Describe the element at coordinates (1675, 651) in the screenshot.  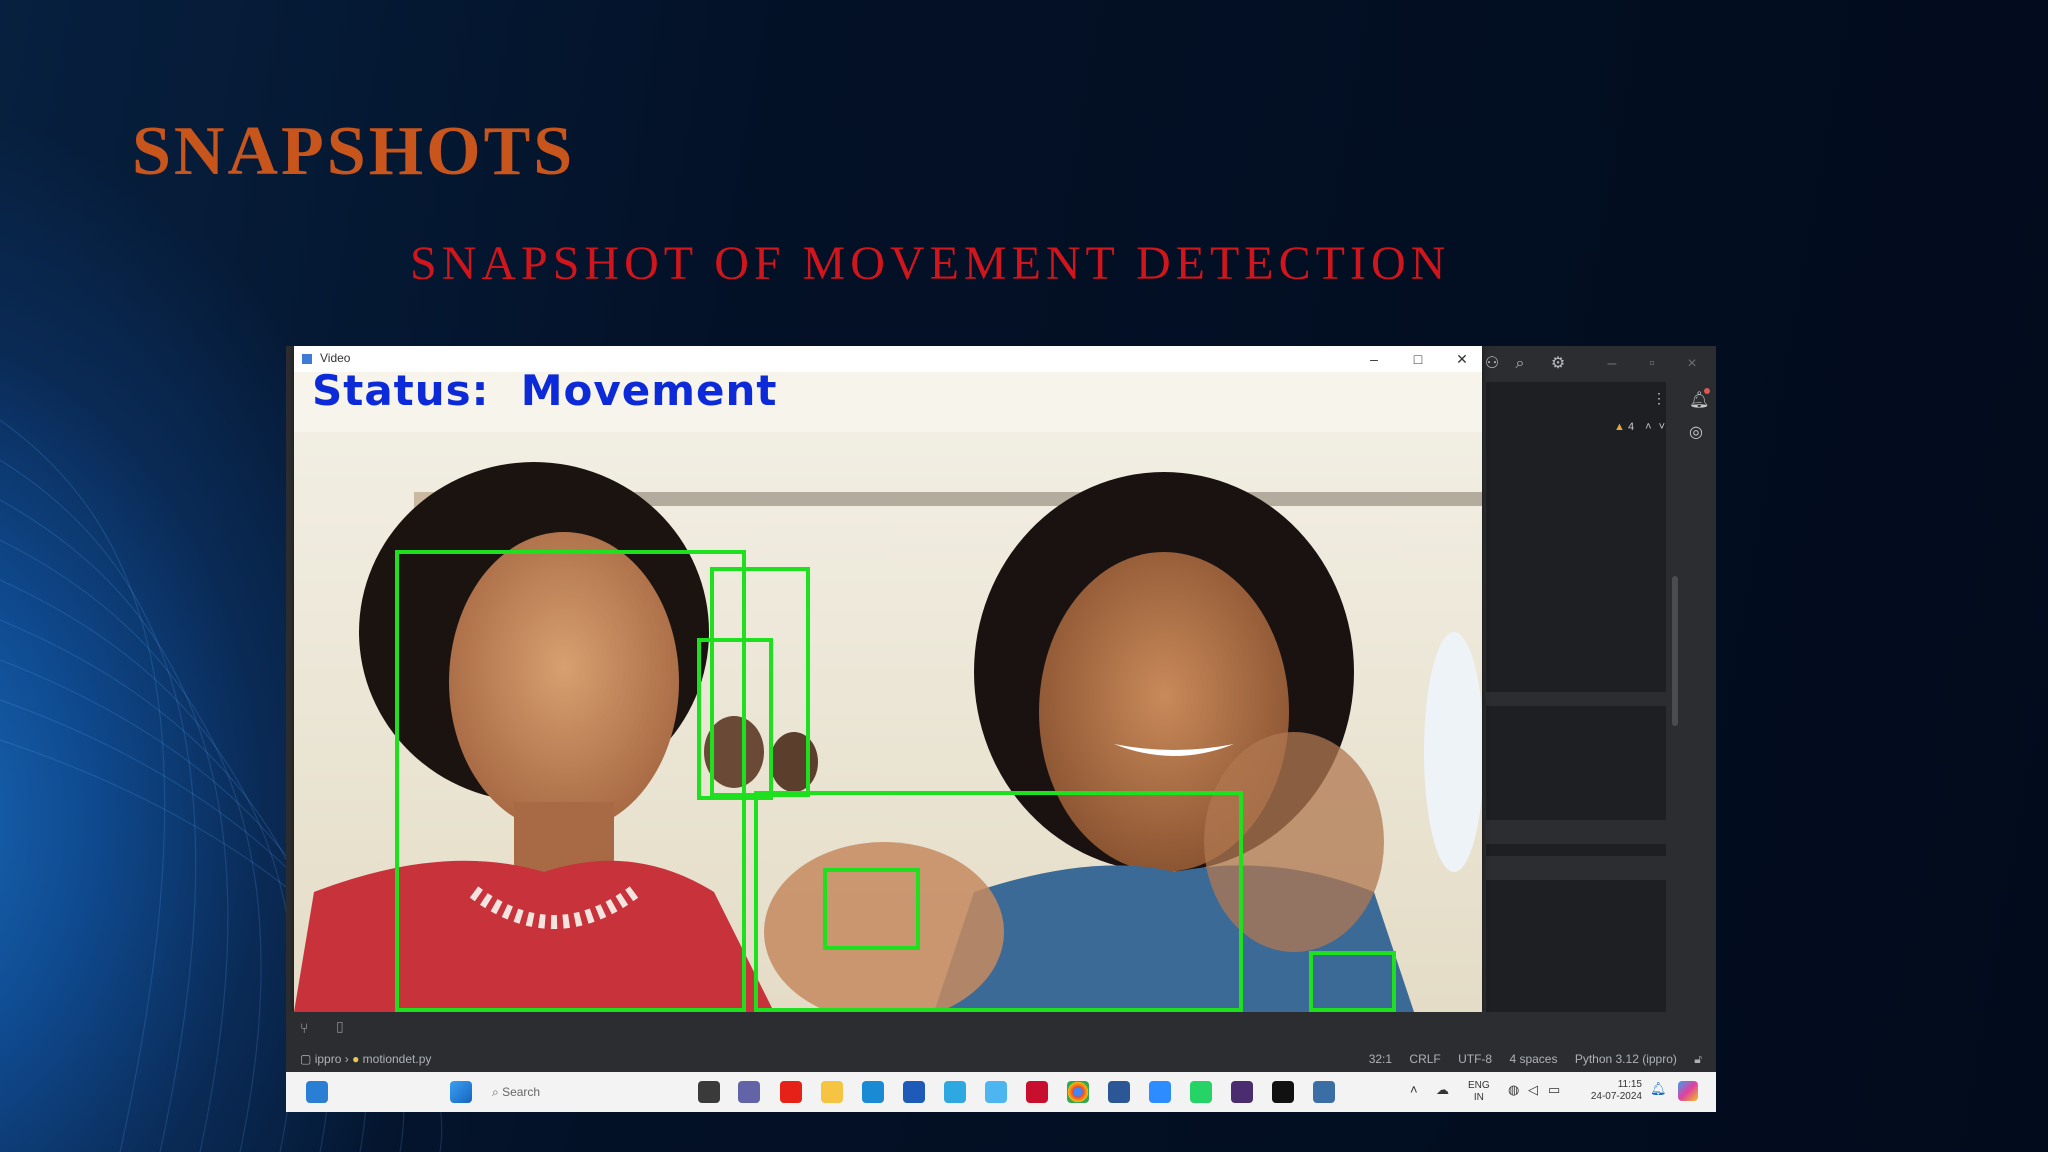
I see `editor-scrollbar` at that location.